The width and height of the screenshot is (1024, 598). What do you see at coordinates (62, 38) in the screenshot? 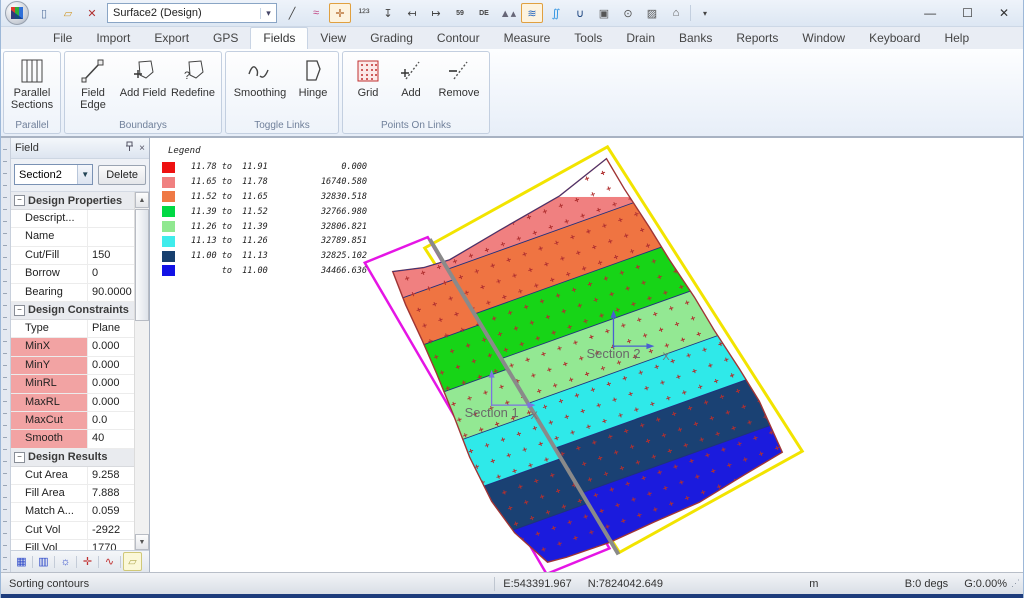
I see `tab-file: File` at bounding box center [62, 38].